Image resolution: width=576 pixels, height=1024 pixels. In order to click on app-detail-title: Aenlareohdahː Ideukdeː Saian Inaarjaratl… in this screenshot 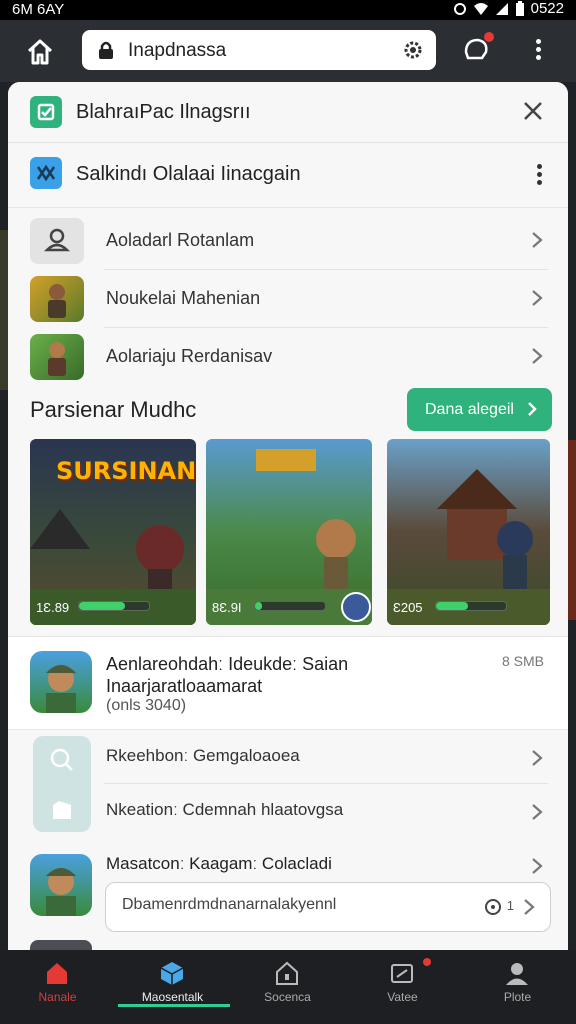, I will do `click(227, 675)`.